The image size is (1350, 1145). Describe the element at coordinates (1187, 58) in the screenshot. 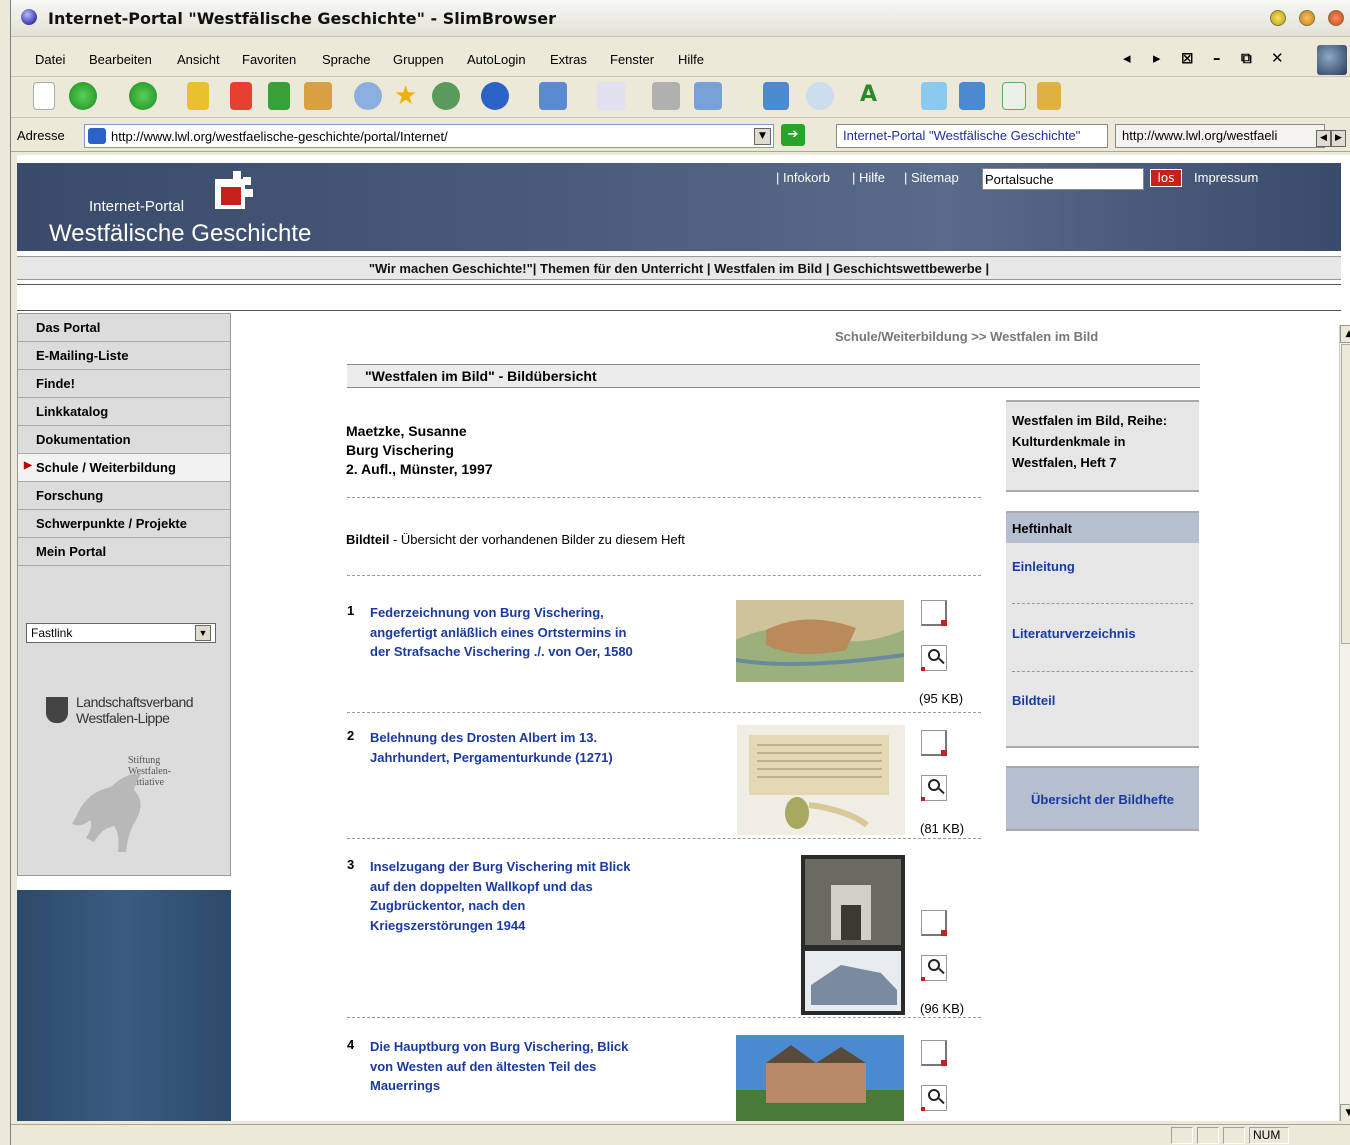

I see `close-tab-icon: ⊠` at that location.